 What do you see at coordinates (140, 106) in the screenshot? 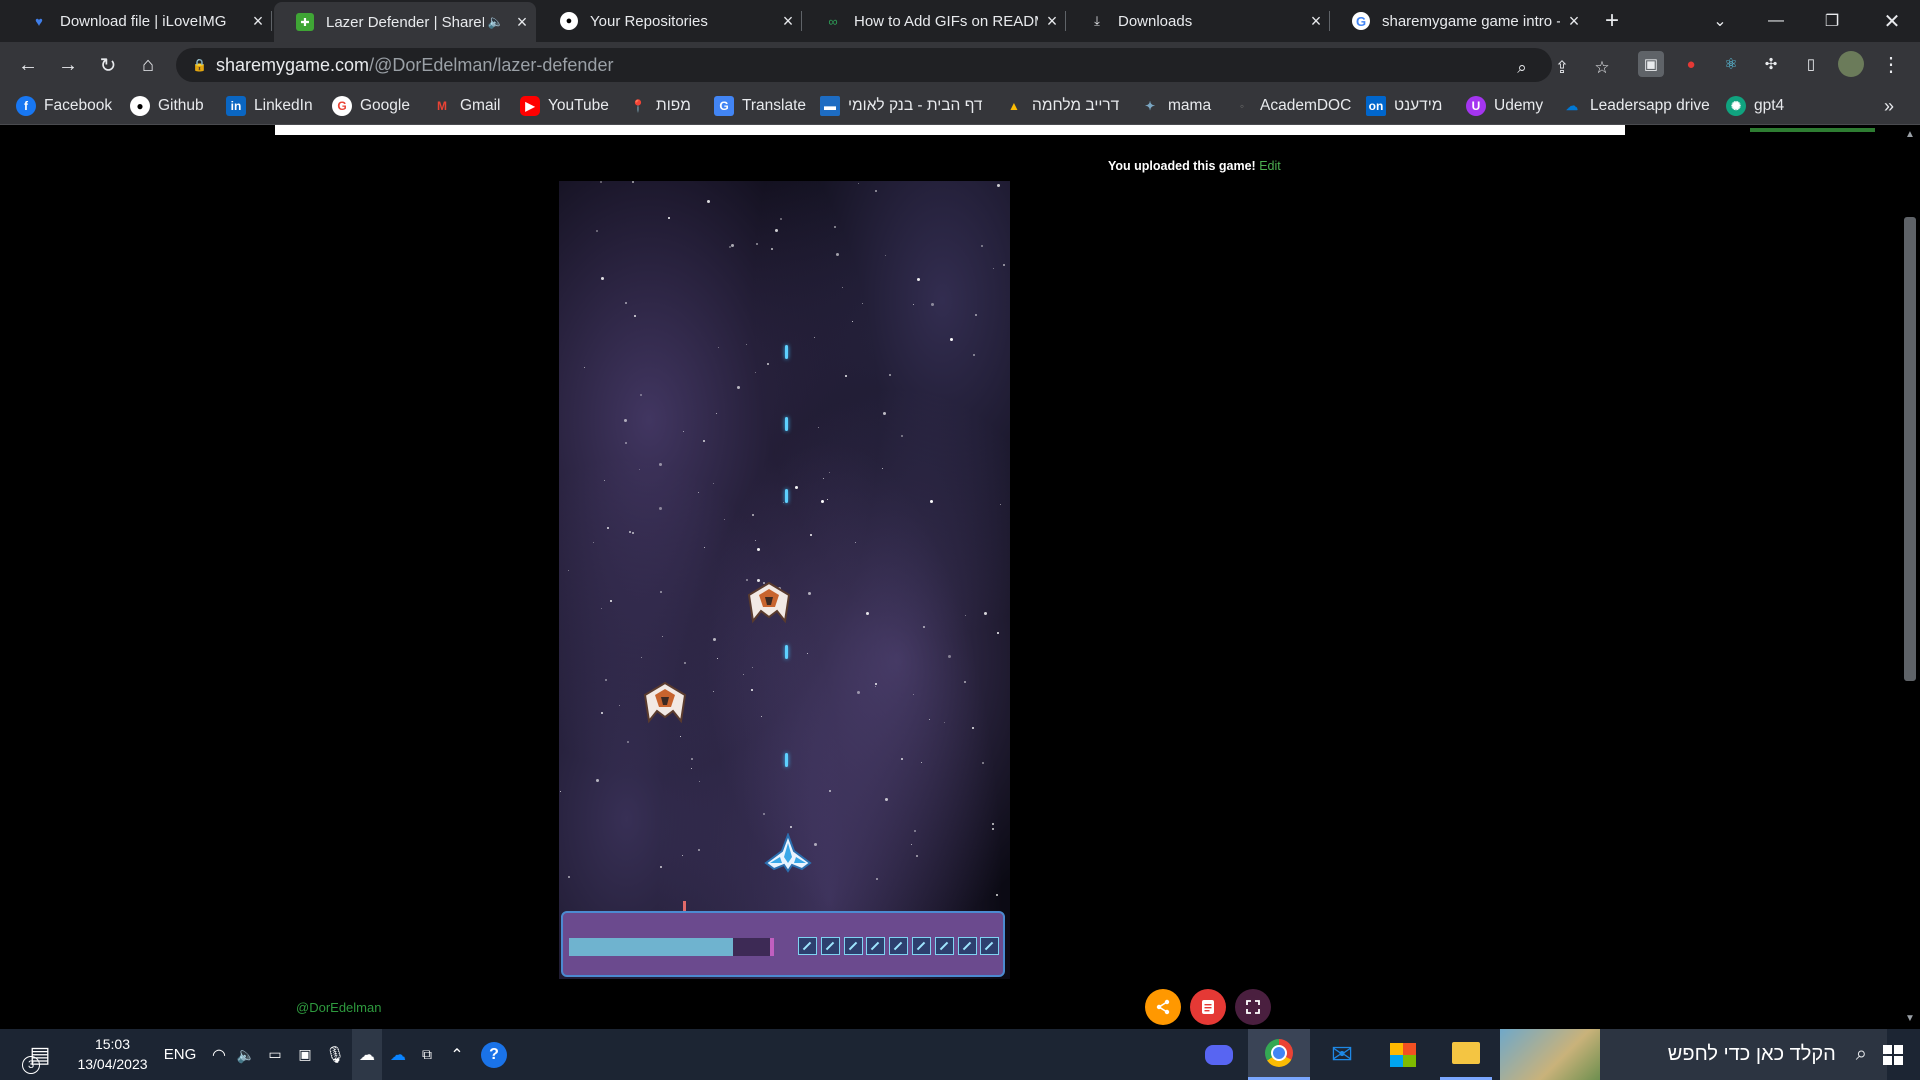
I see `github-icon: ●` at bounding box center [140, 106].